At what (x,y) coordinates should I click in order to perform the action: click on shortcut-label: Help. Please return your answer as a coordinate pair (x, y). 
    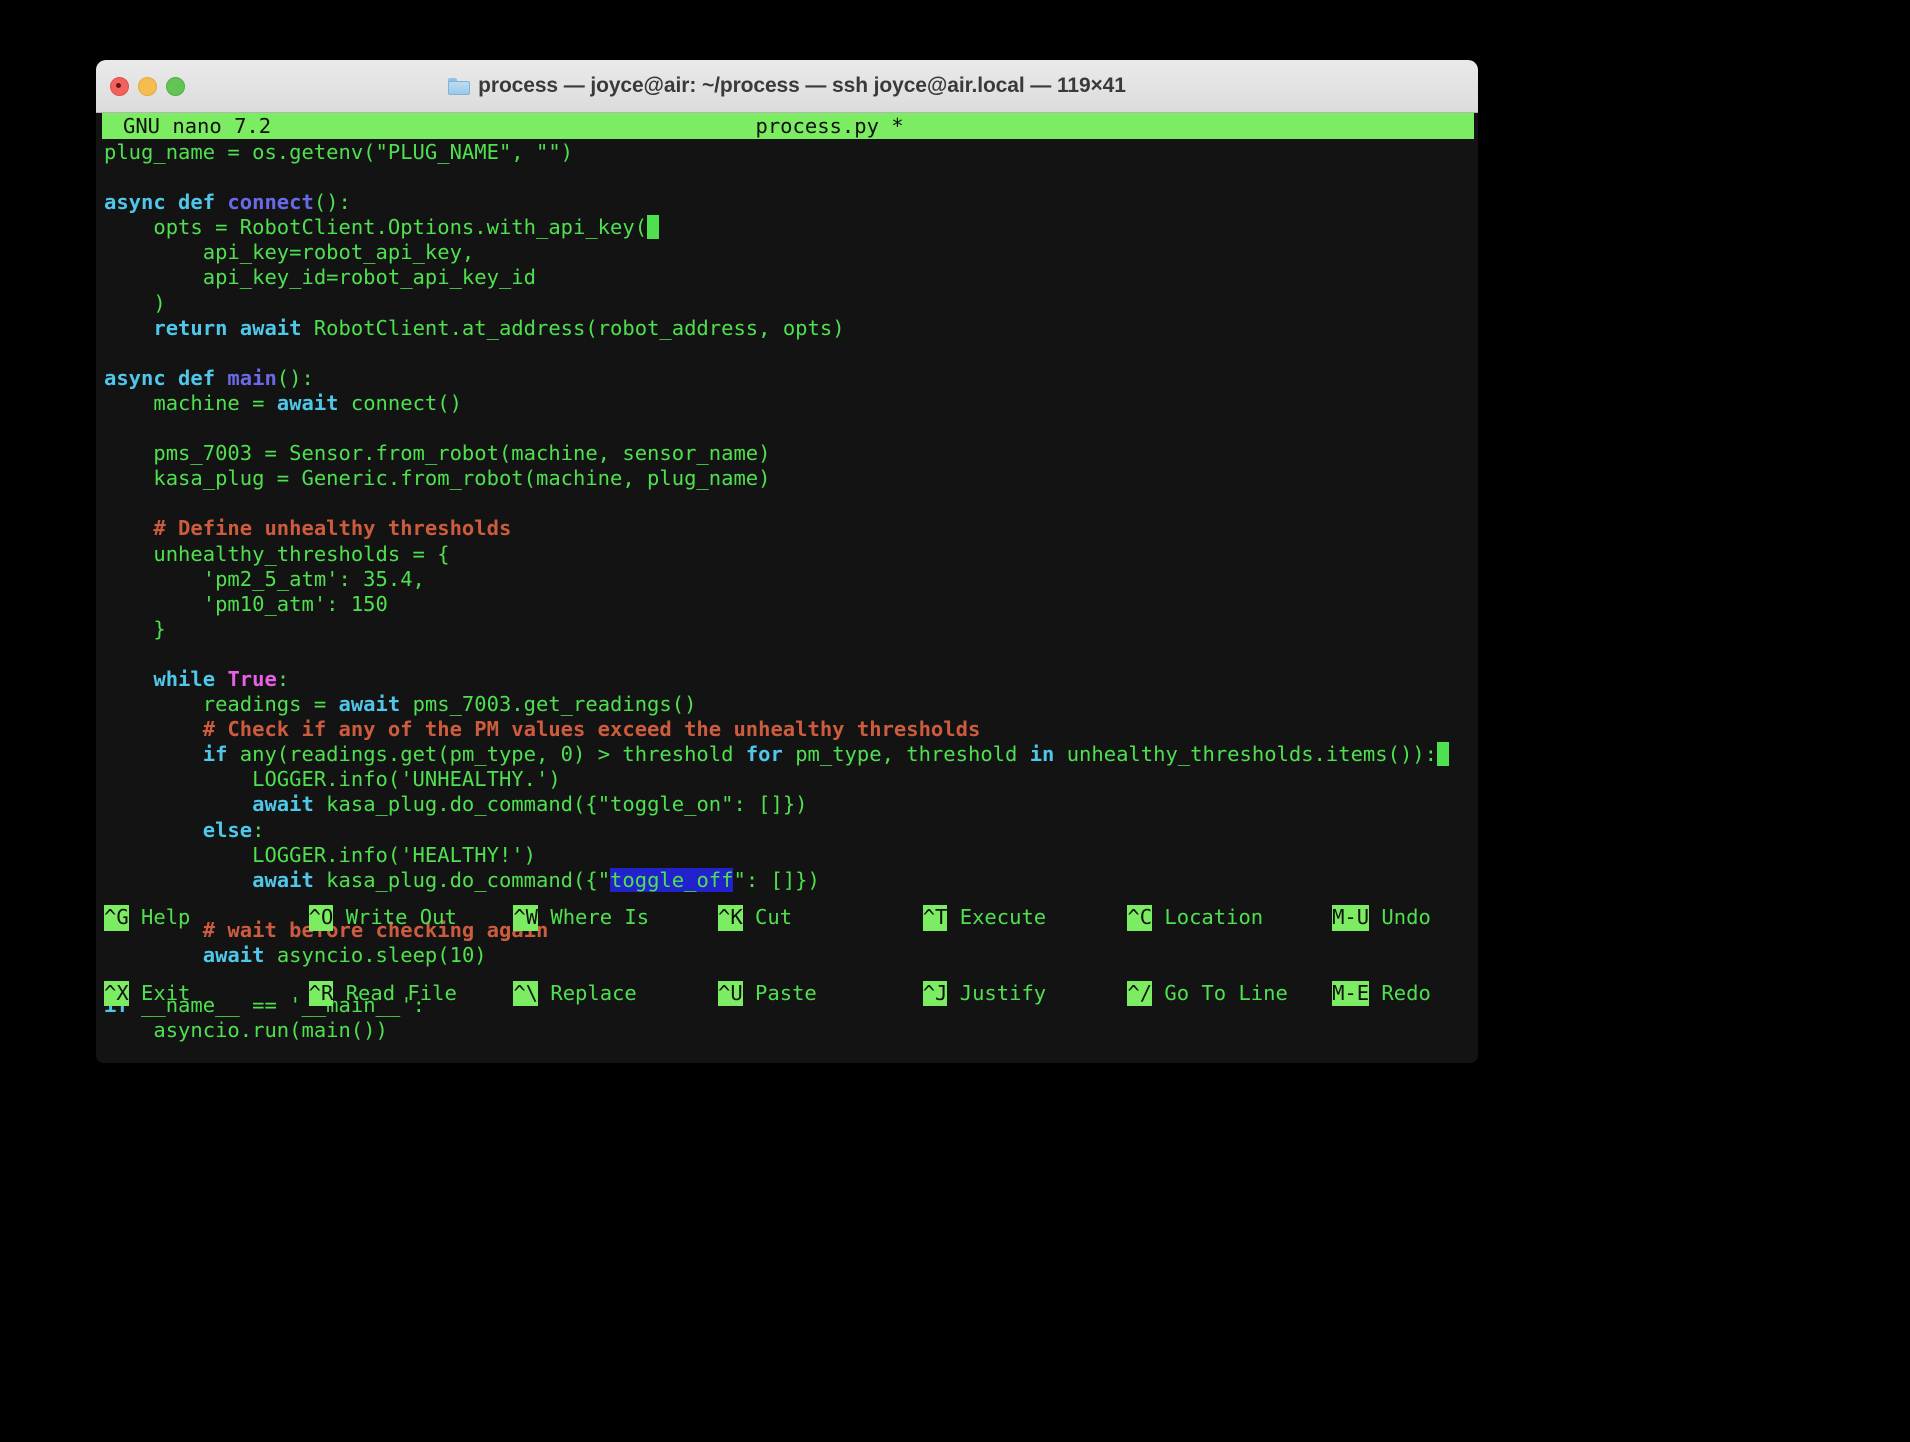
    Looking at the image, I should click on (159, 917).